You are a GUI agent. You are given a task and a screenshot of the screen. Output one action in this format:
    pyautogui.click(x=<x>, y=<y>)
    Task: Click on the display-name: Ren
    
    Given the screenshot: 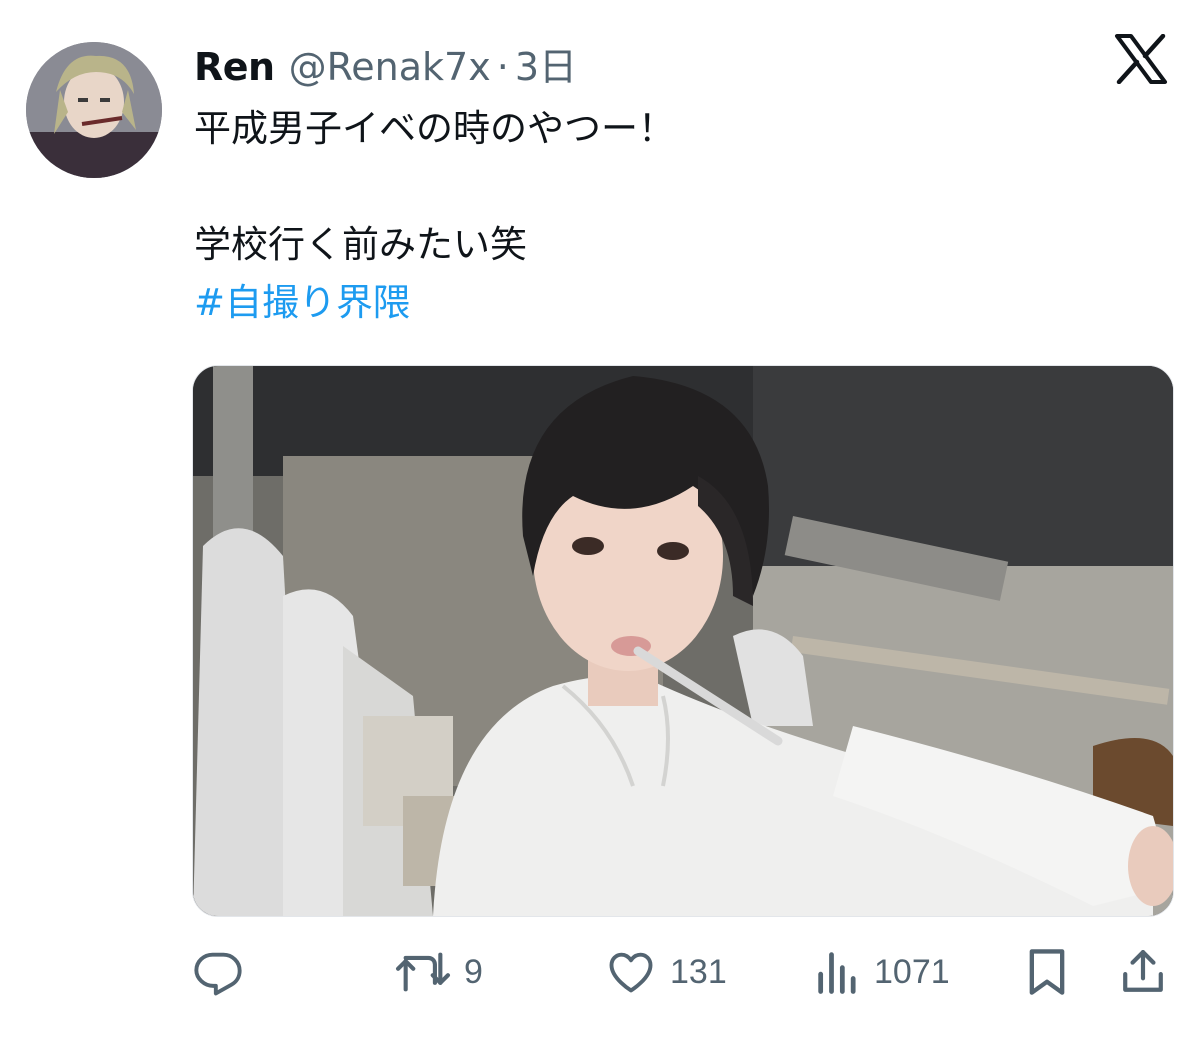 What is the action you would take?
    pyautogui.click(x=234, y=67)
    